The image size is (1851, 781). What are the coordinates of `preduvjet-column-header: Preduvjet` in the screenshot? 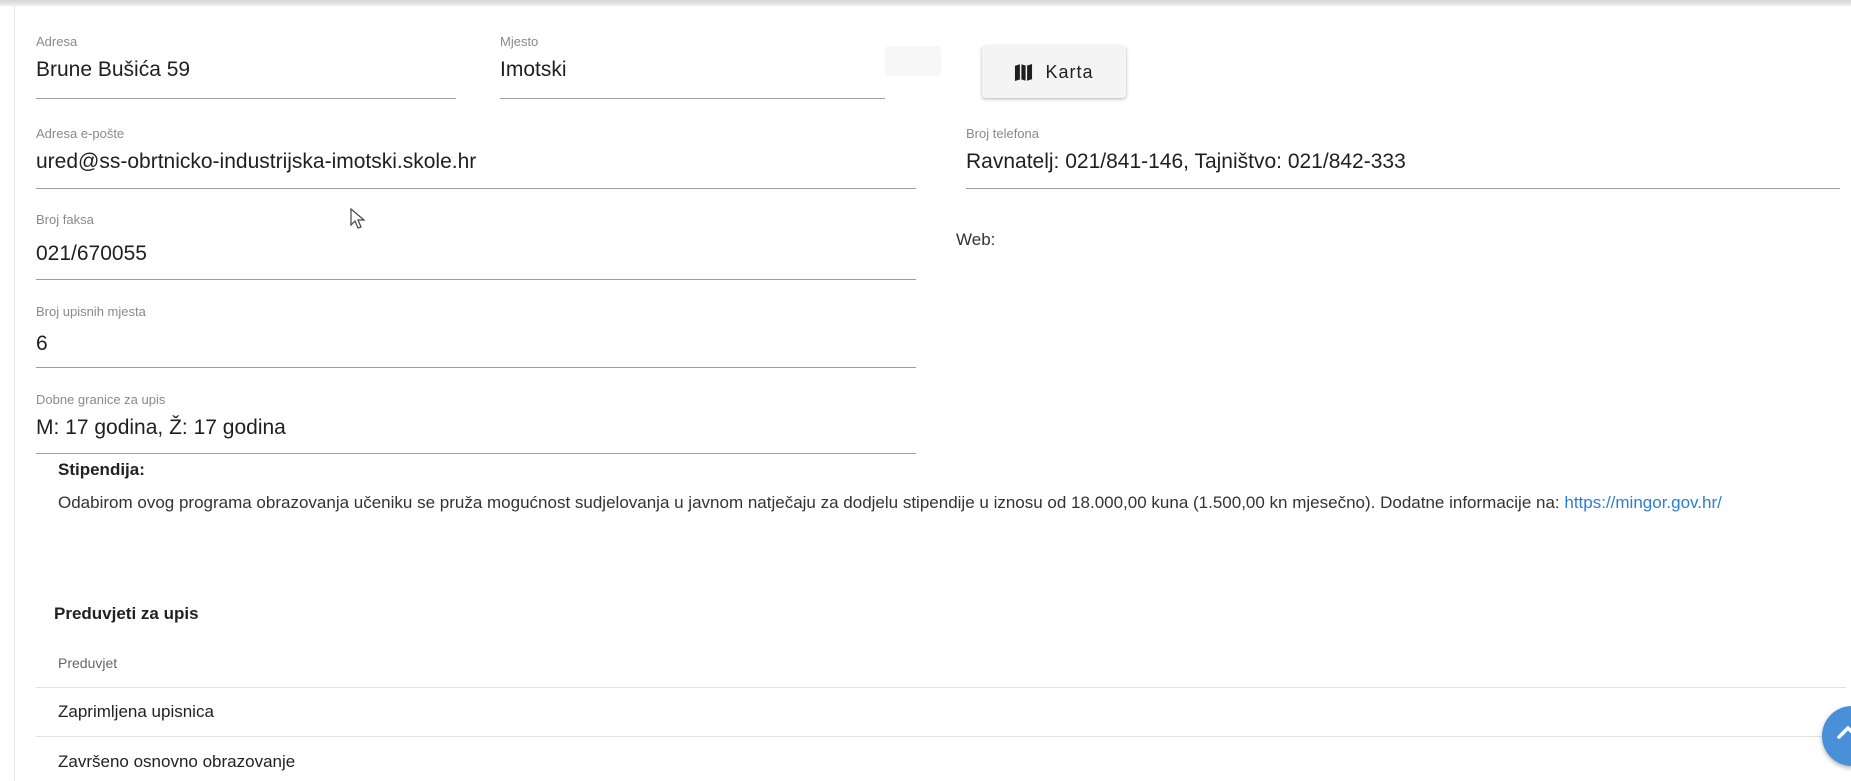 It's located at (88, 663).